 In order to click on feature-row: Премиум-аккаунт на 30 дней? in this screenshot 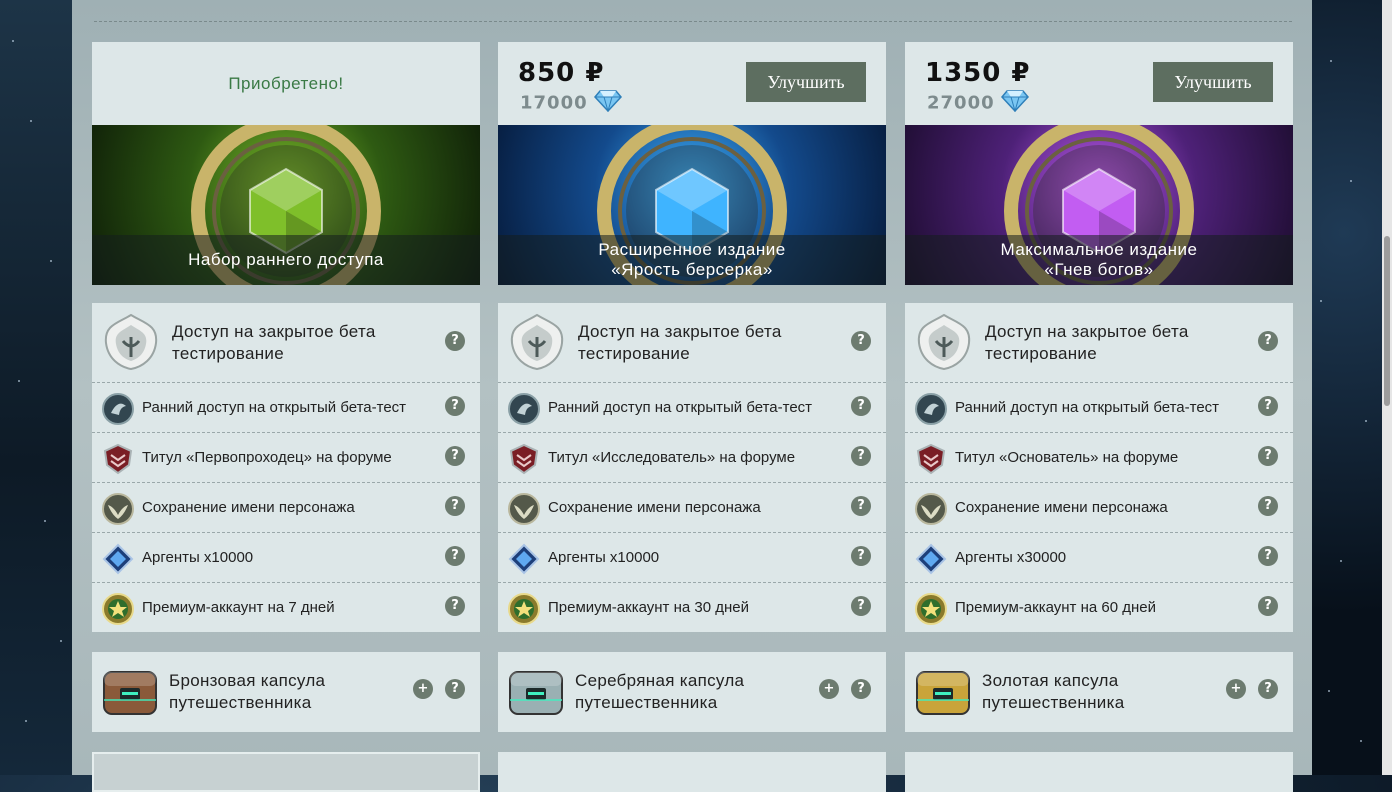, I will do `click(692, 607)`.